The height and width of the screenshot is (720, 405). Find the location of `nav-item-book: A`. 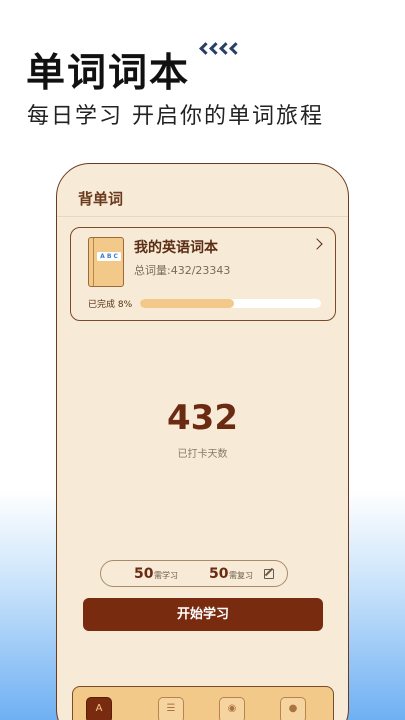

nav-item-book: A is located at coordinates (99, 708).